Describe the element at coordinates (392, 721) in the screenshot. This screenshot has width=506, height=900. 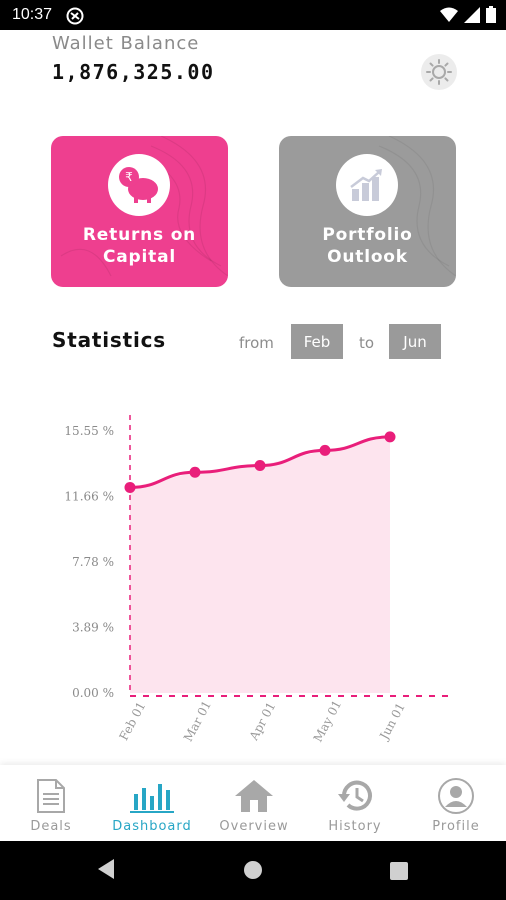
I see `chart-x-tick-label: Jun 01` at that location.